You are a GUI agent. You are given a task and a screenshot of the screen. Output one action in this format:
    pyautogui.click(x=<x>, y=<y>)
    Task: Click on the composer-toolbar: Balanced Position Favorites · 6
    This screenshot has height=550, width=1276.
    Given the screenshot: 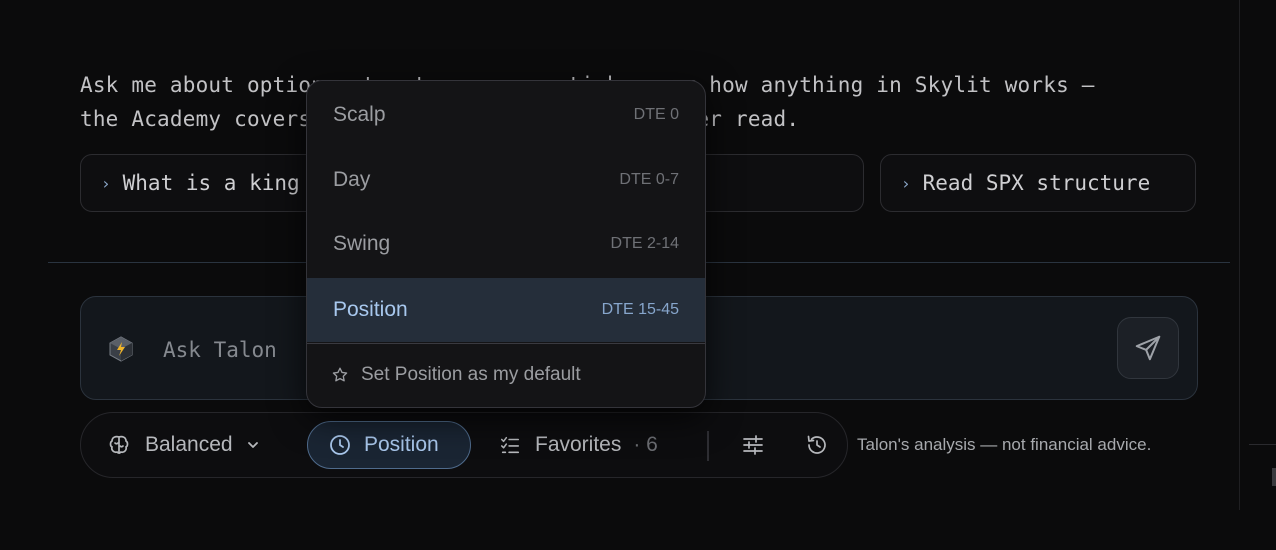 What is the action you would take?
    pyautogui.click(x=464, y=445)
    